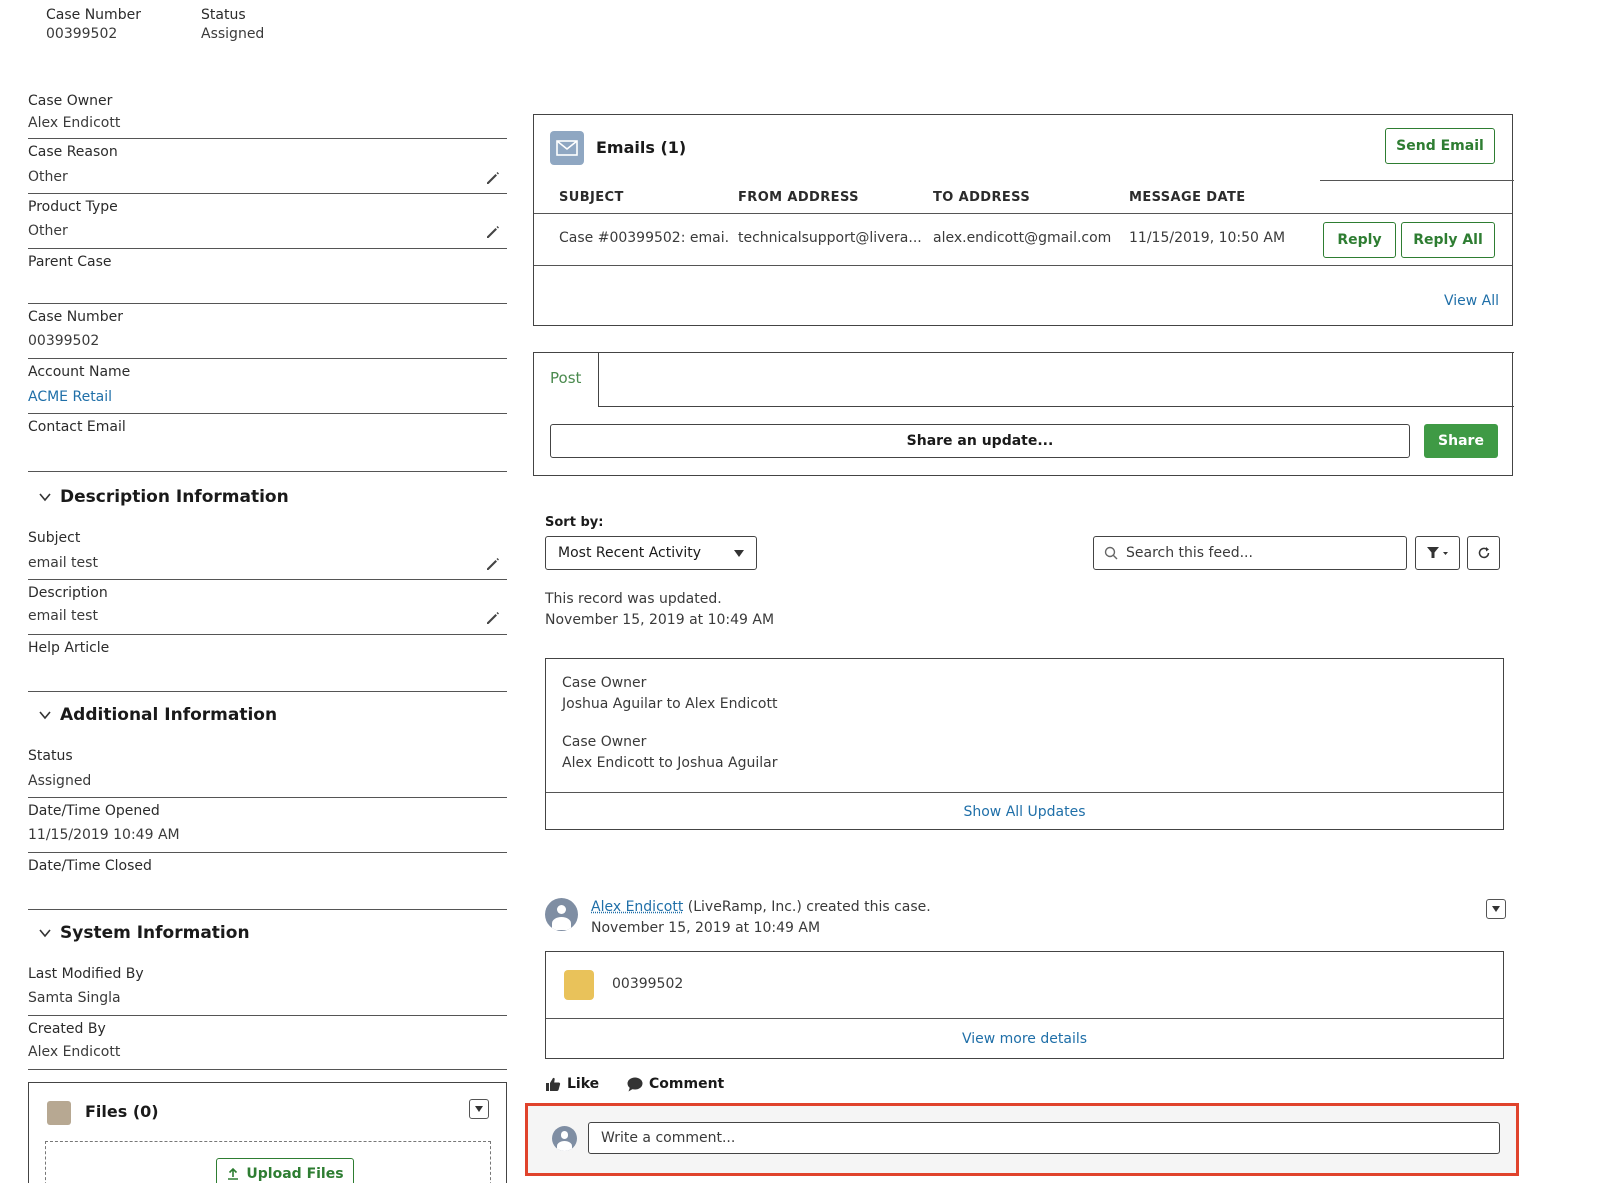  I want to click on avatar, so click(561, 914).